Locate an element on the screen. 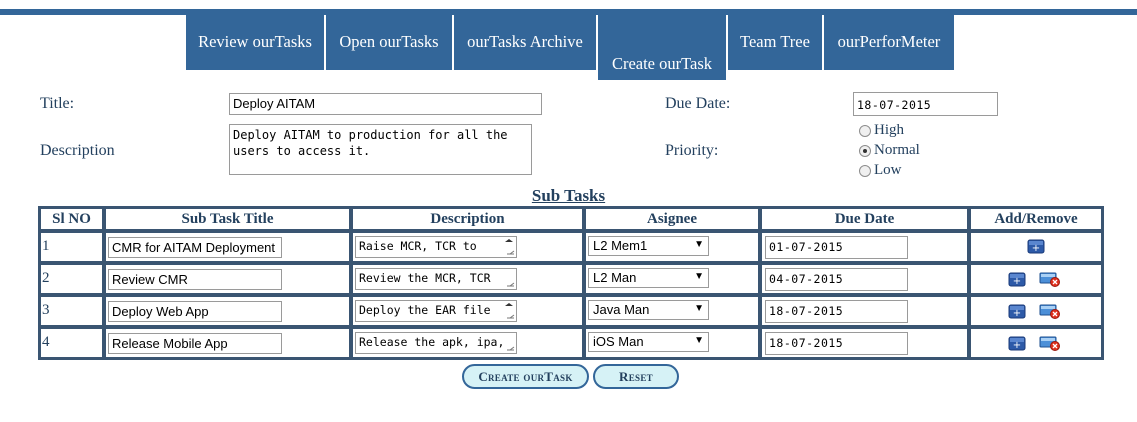  assignee-select: L2 Mem1 ▼ is located at coordinates (648, 246).